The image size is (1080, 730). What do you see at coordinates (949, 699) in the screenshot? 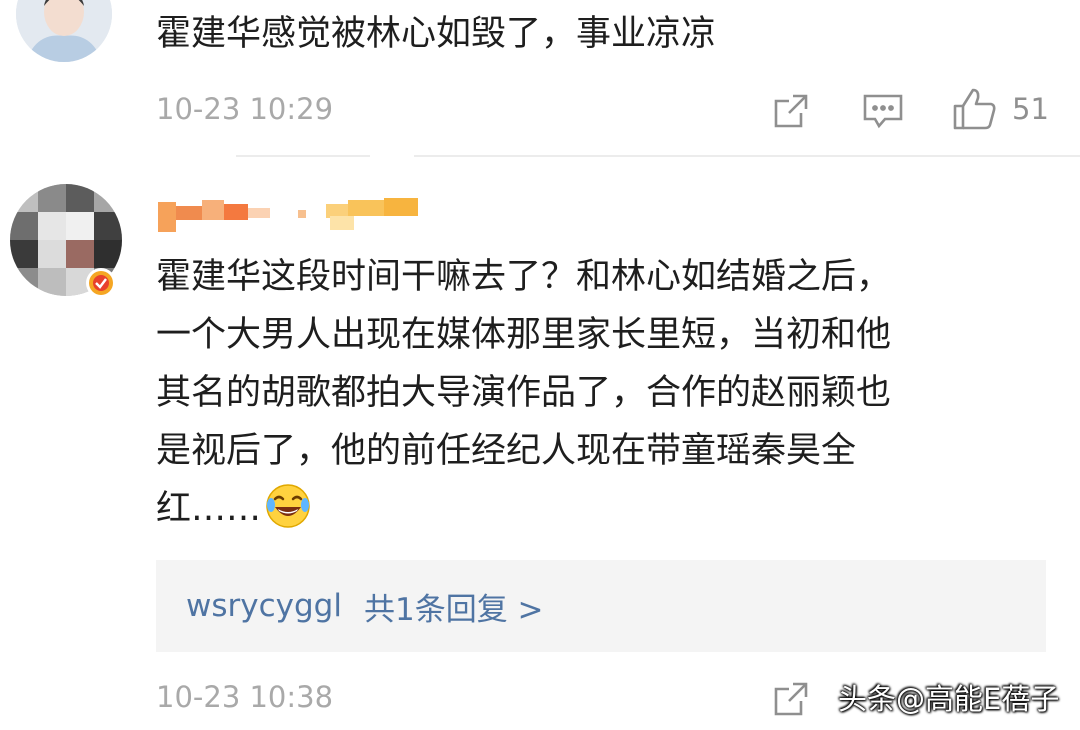
I see `watermark: 头条@高能E蓓子` at bounding box center [949, 699].